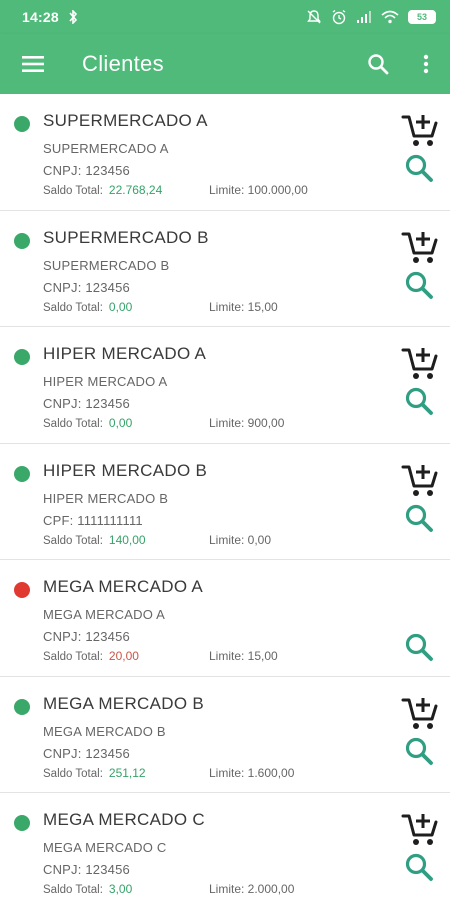 The image size is (450, 900). I want to click on signal-icon, so click(364, 17).